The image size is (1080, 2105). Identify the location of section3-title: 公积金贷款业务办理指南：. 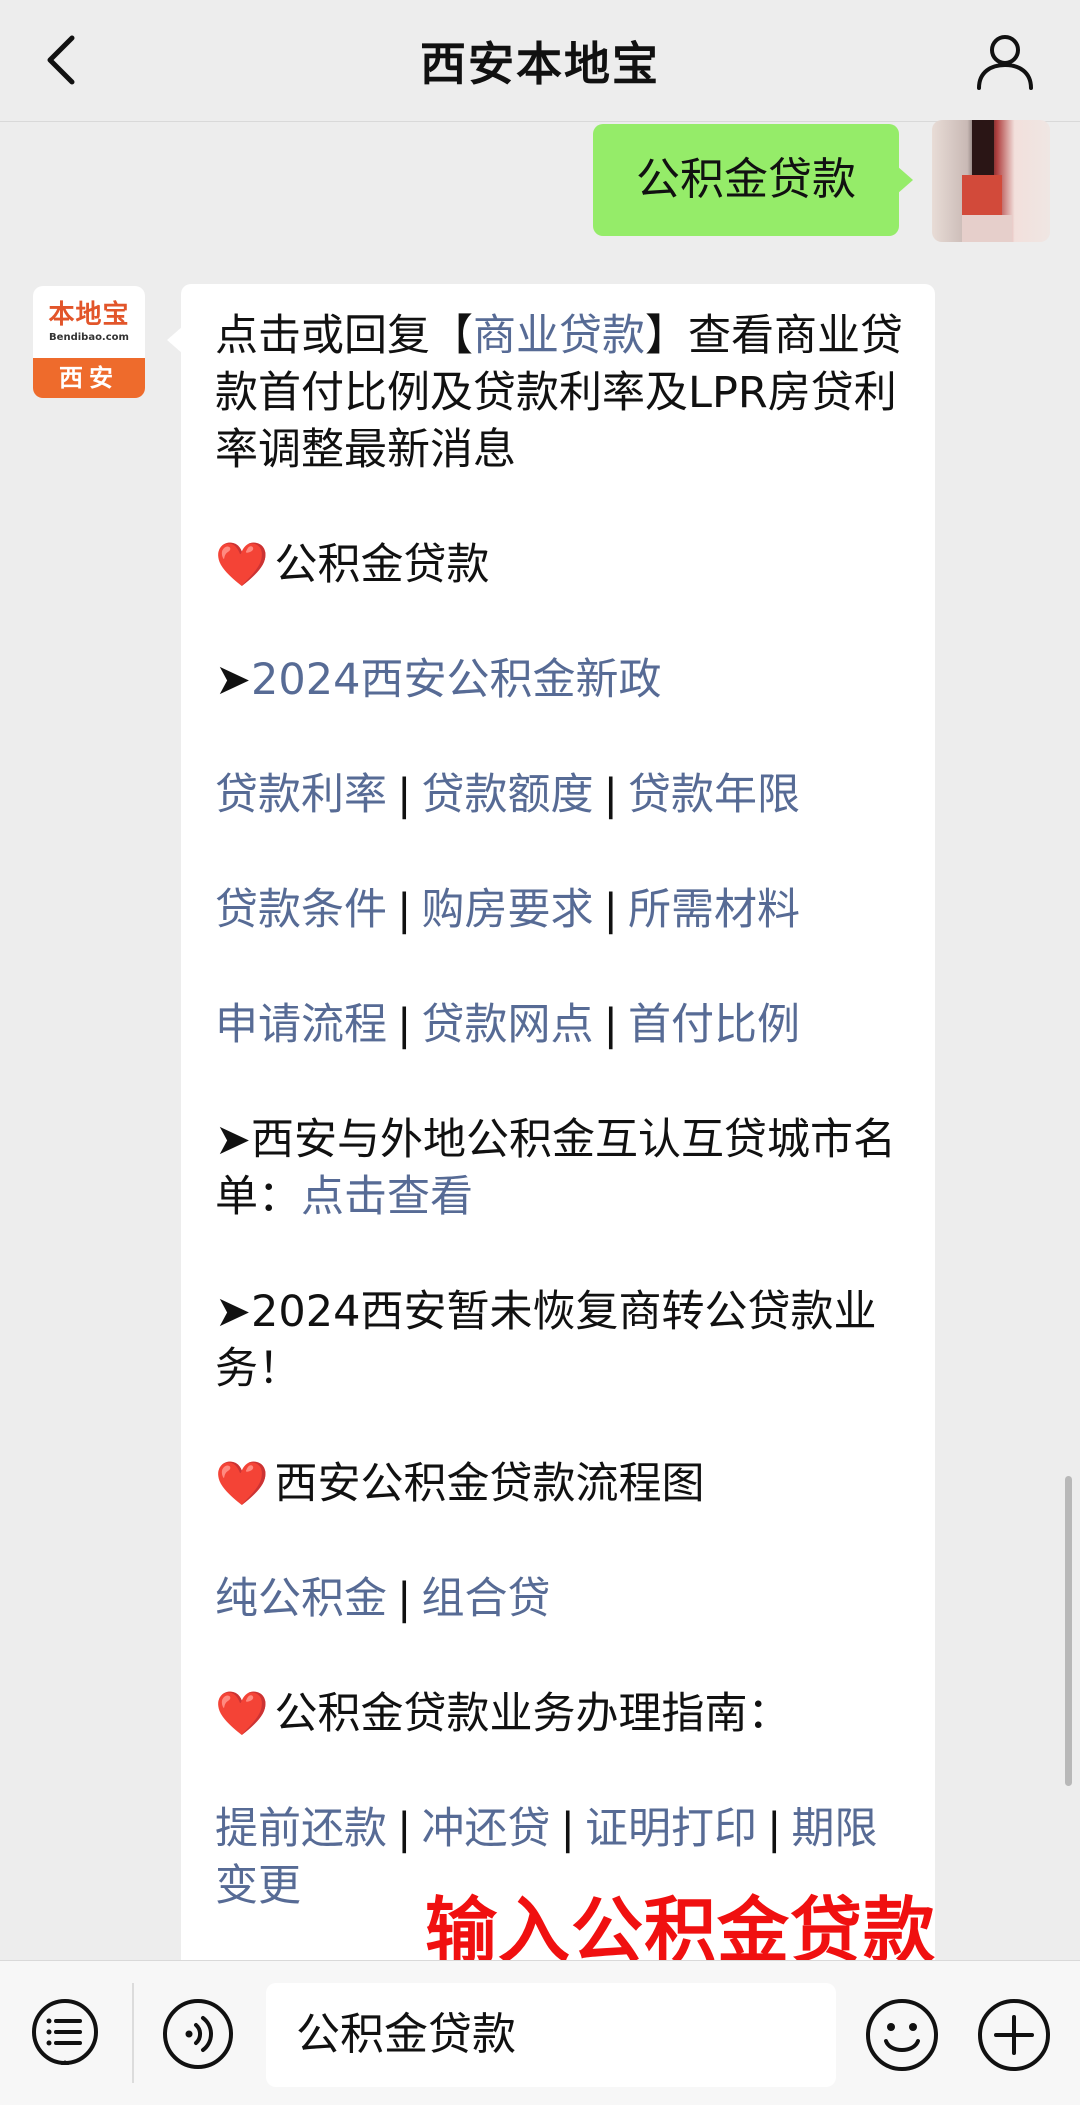
(532, 1714).